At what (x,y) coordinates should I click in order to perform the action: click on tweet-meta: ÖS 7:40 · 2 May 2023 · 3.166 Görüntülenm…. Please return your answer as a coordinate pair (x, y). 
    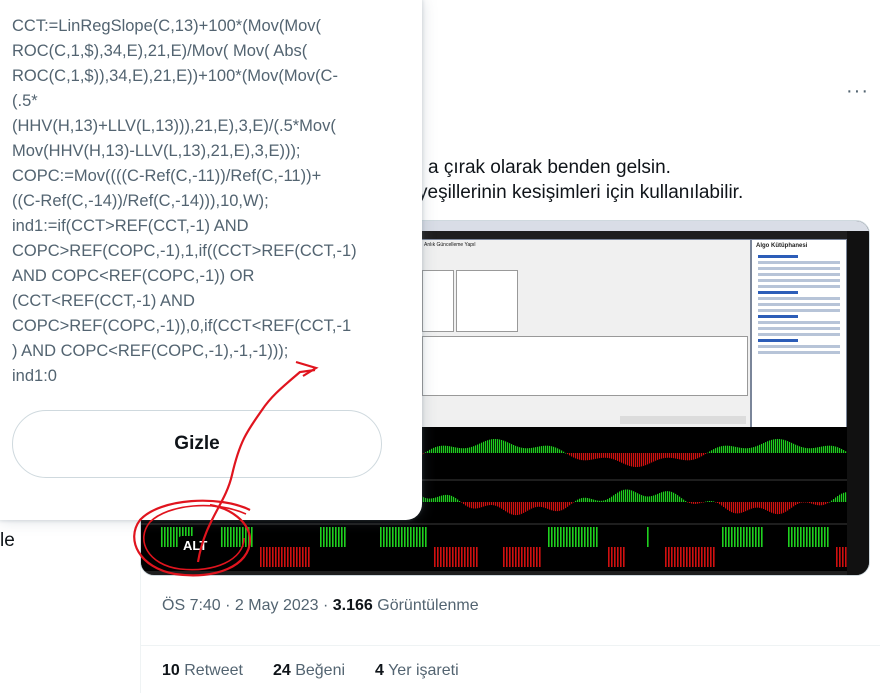
    Looking at the image, I should click on (320, 606).